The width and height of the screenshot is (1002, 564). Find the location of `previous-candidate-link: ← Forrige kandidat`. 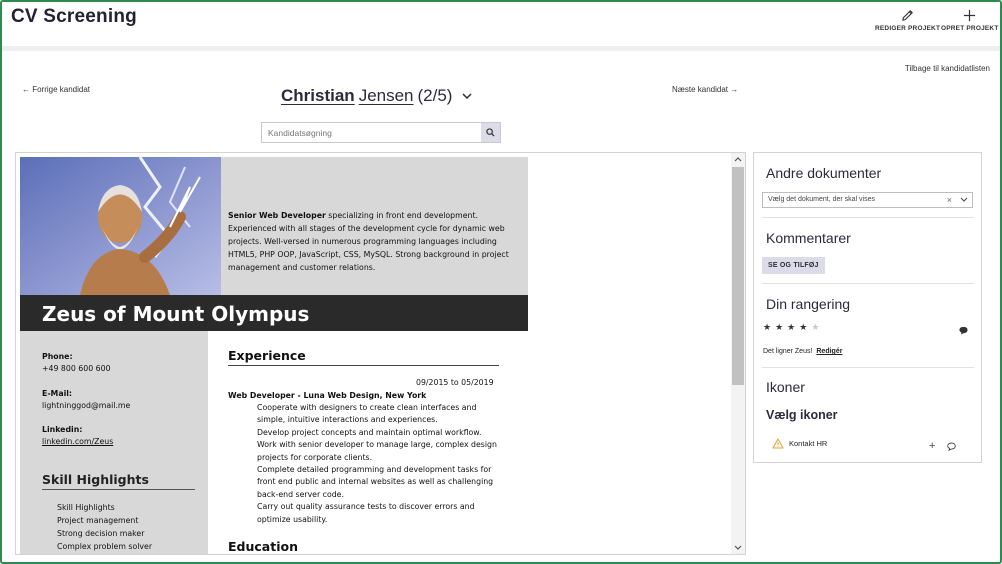

previous-candidate-link: ← Forrige kandidat is located at coordinates (56, 89).